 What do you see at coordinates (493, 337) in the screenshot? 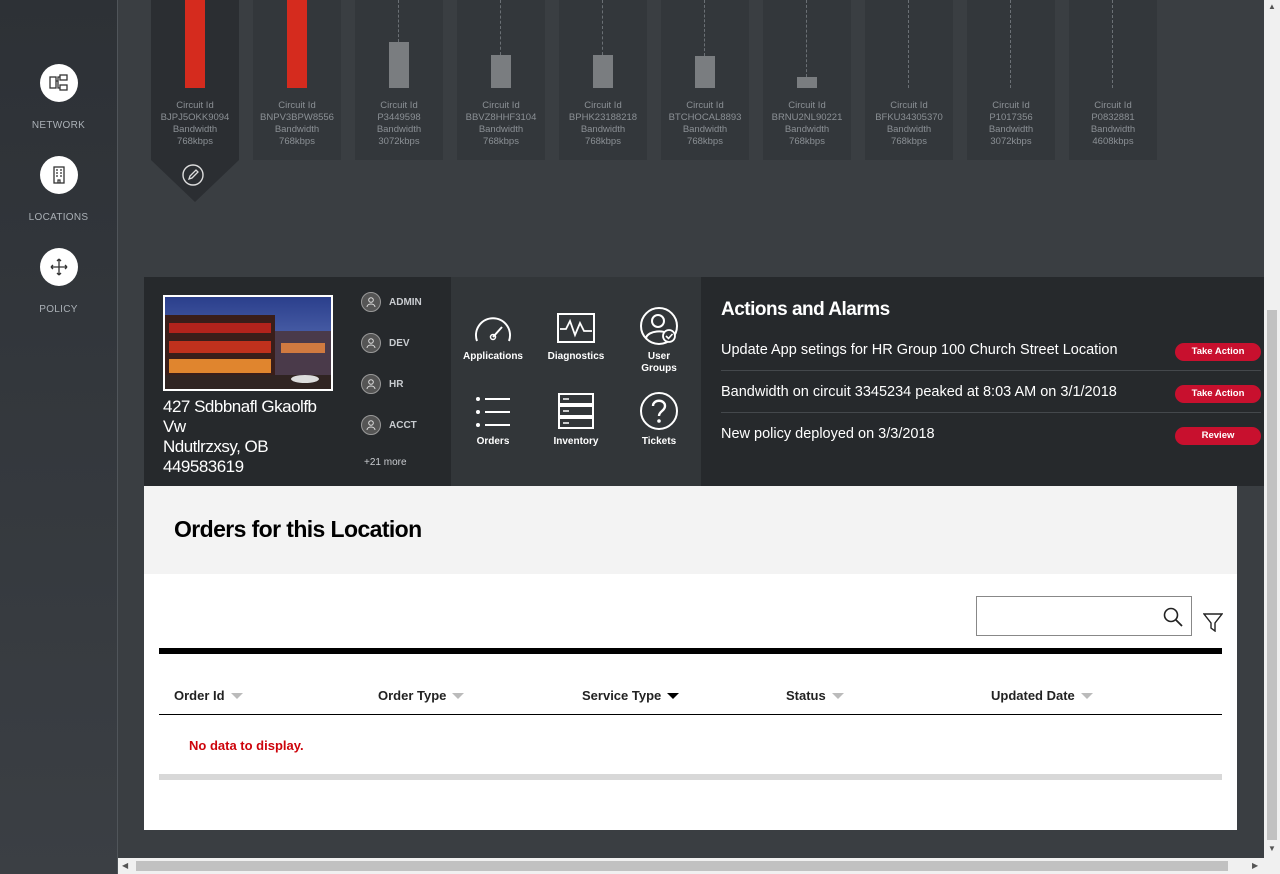
I see `tile-applications: Applications` at bounding box center [493, 337].